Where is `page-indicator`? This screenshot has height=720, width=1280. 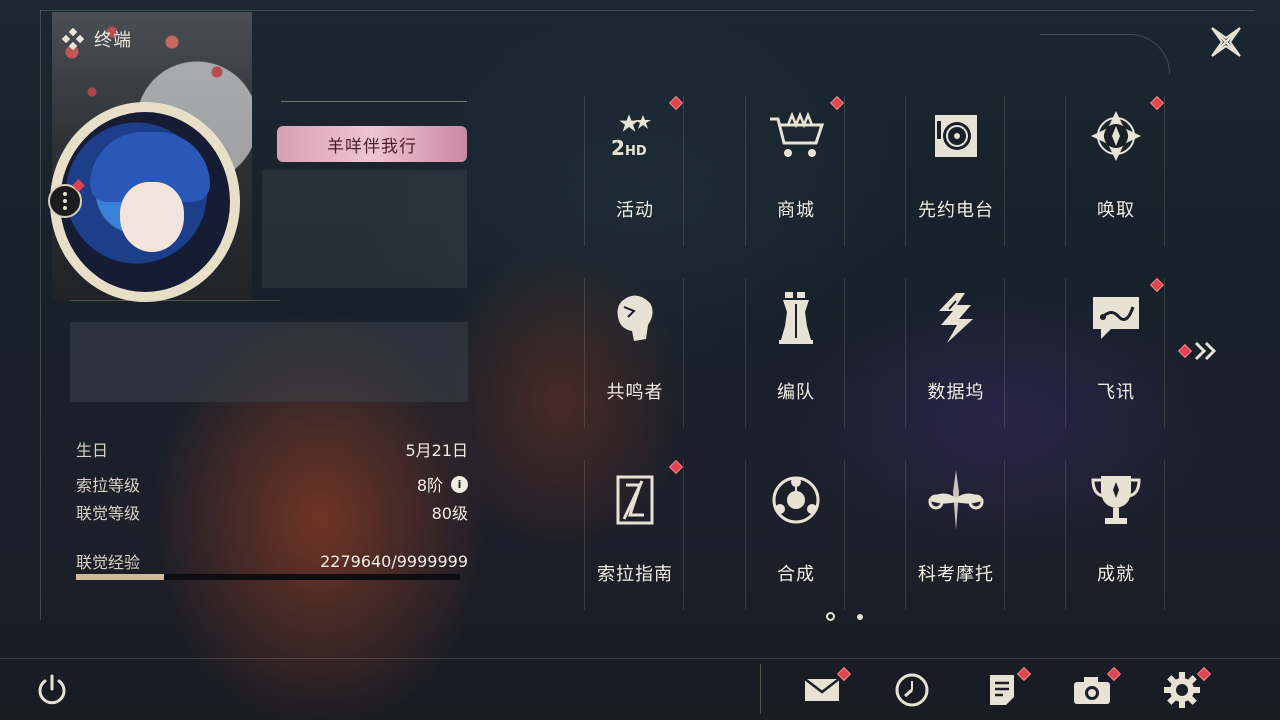
page-indicator is located at coordinates (844, 616).